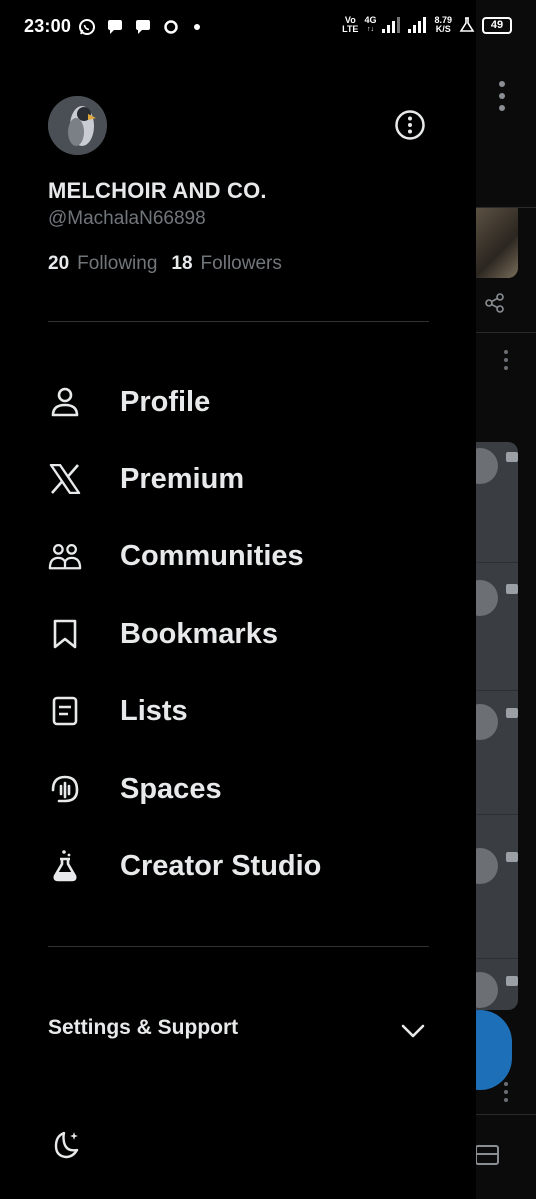 The image size is (536, 1199). I want to click on following-count: 20, so click(58, 264).